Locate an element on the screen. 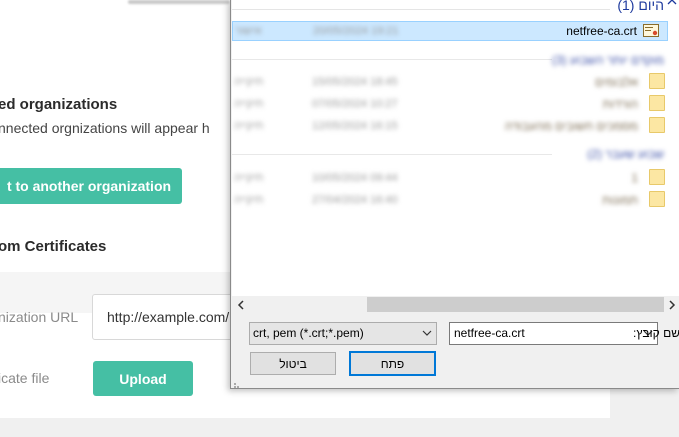 This screenshot has height=437, width=679. connected-orgs-description: nnected orgnizations will appear h is located at coordinates (105, 128).